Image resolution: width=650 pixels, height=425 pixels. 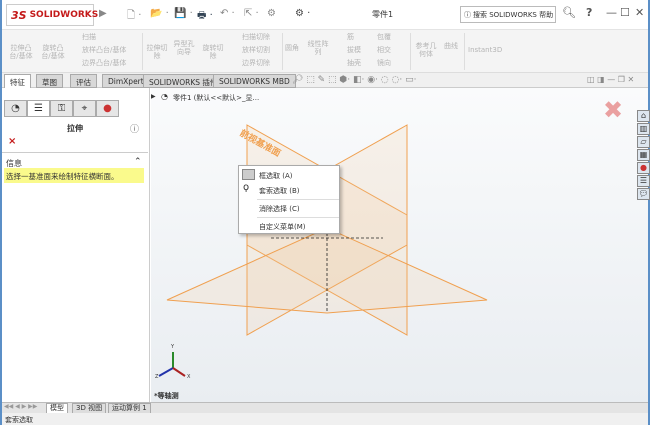 What do you see at coordinates (134, 16) in the screenshot?
I see `new-file-icon: 🗋 ·` at bounding box center [134, 16].